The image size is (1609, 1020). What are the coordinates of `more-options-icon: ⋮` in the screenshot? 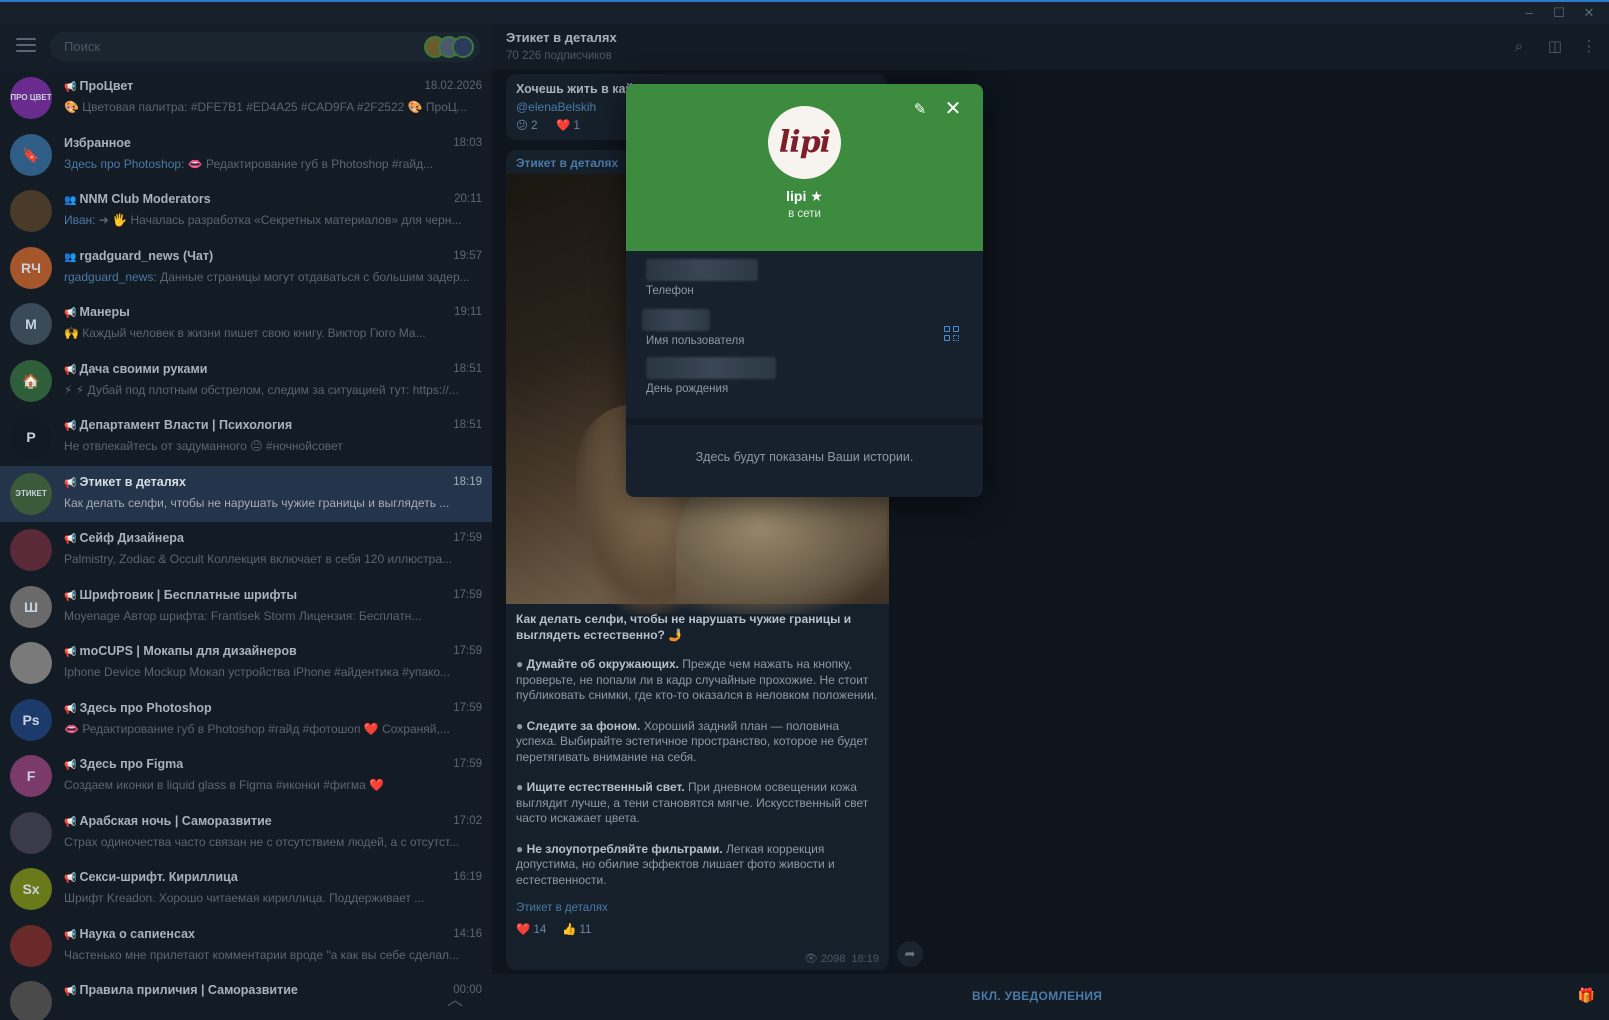 It's located at (1589, 47).